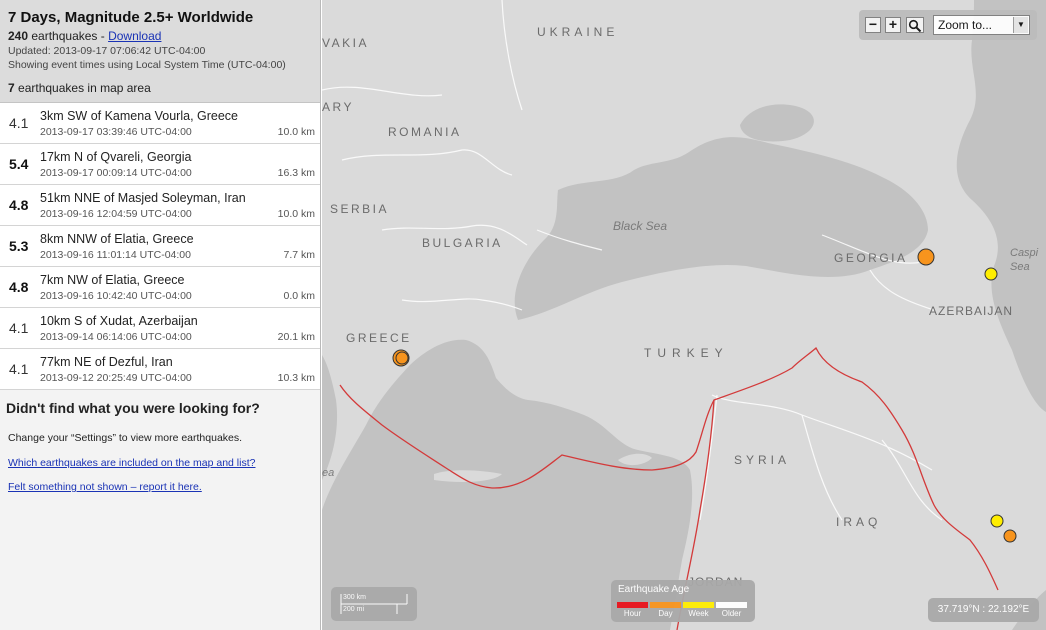 This screenshot has width=1046, height=630. What do you see at coordinates (296, 337) in the screenshot?
I see `earthquake-depth: 20.1 km` at bounding box center [296, 337].